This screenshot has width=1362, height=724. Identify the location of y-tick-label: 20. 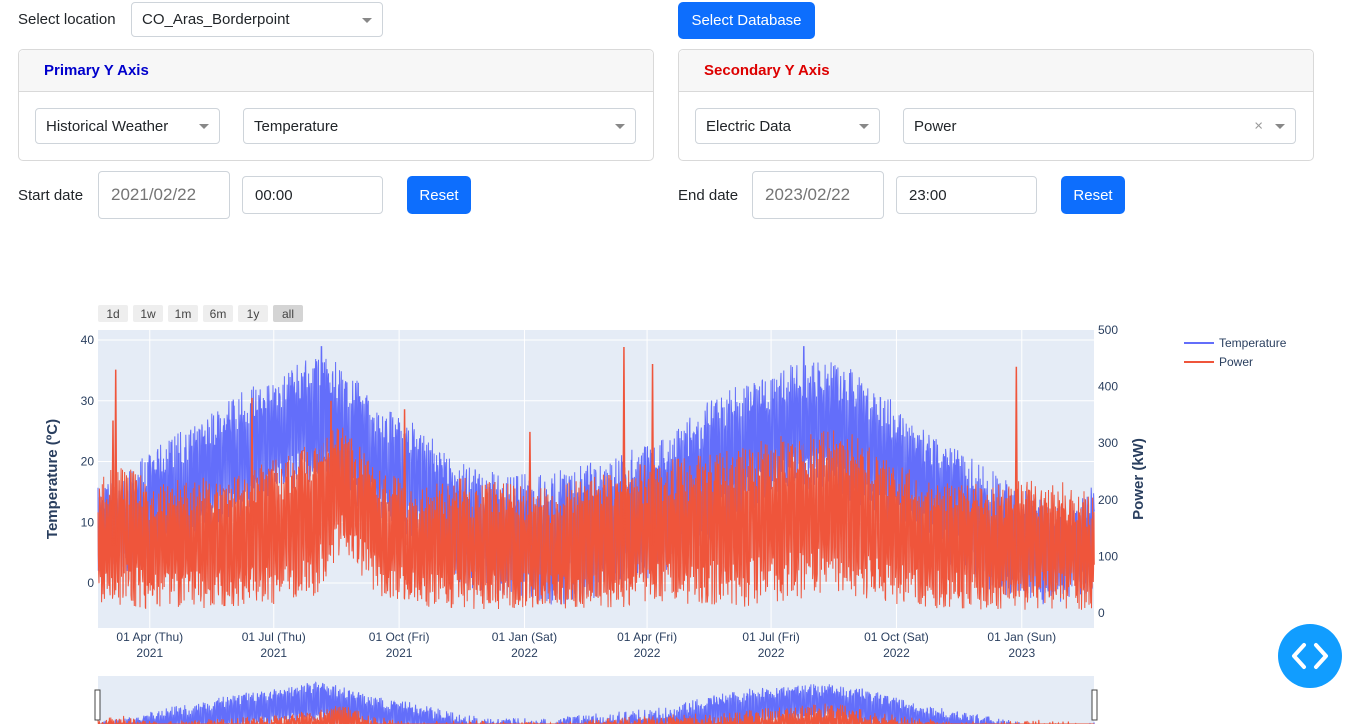
(88, 462).